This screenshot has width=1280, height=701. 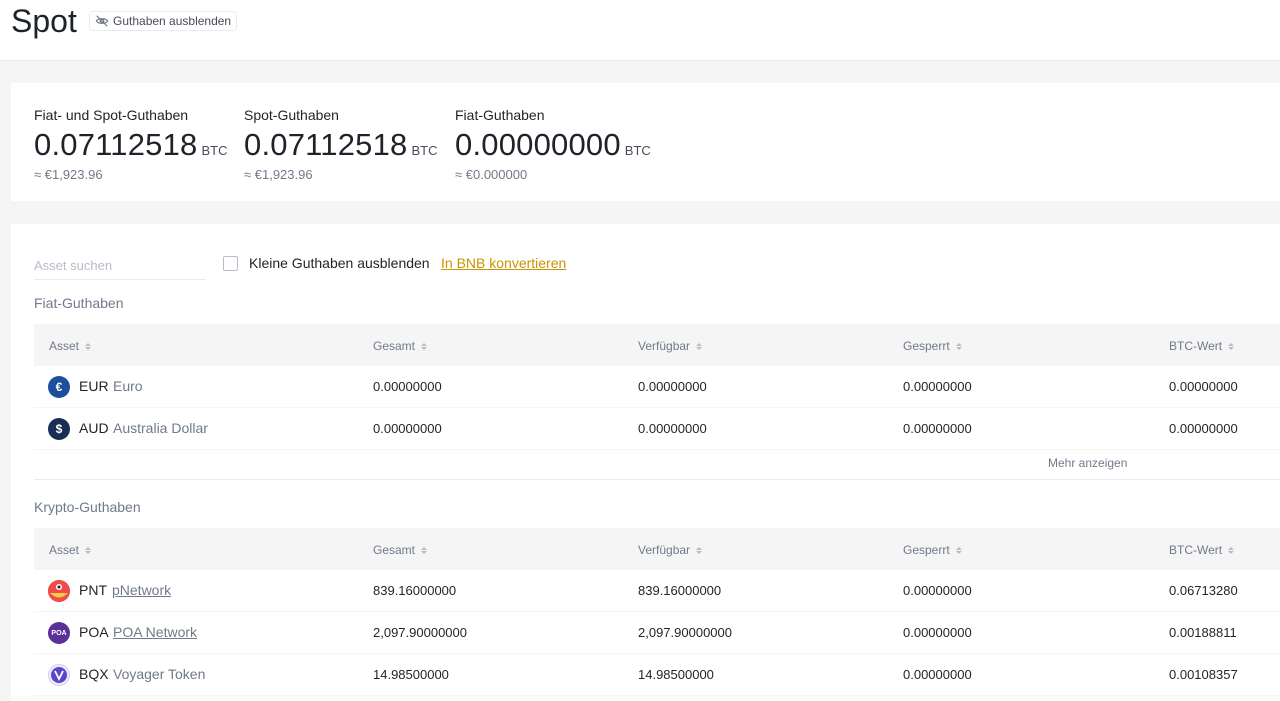 I want to click on available-value: 2,097.90000000, so click(x=685, y=632).